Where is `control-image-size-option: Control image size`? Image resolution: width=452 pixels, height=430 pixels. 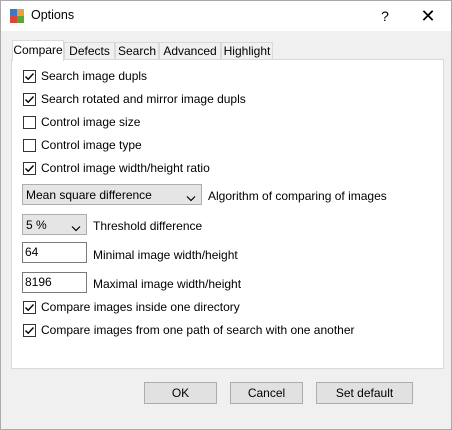
control-image-size-option: Control image size is located at coordinates (81, 122).